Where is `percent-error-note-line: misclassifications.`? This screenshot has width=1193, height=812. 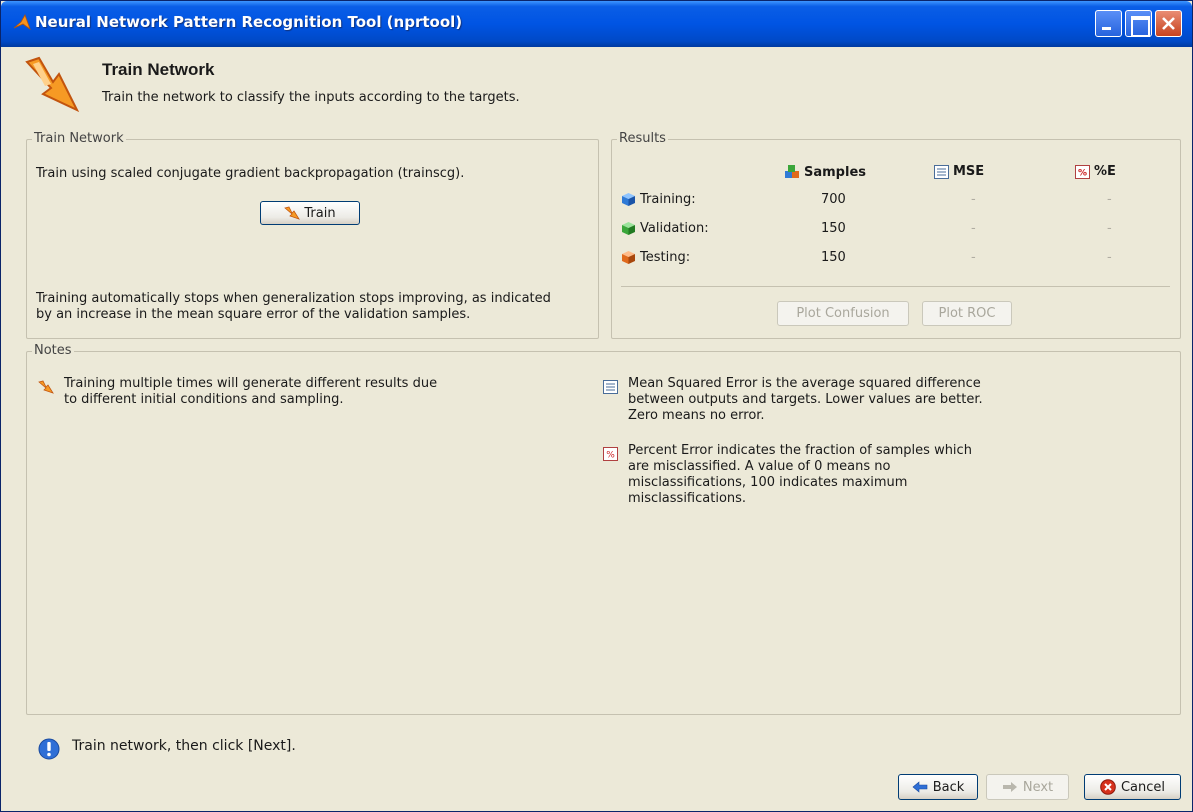 percent-error-note-line: misclassifications. is located at coordinates (687, 498).